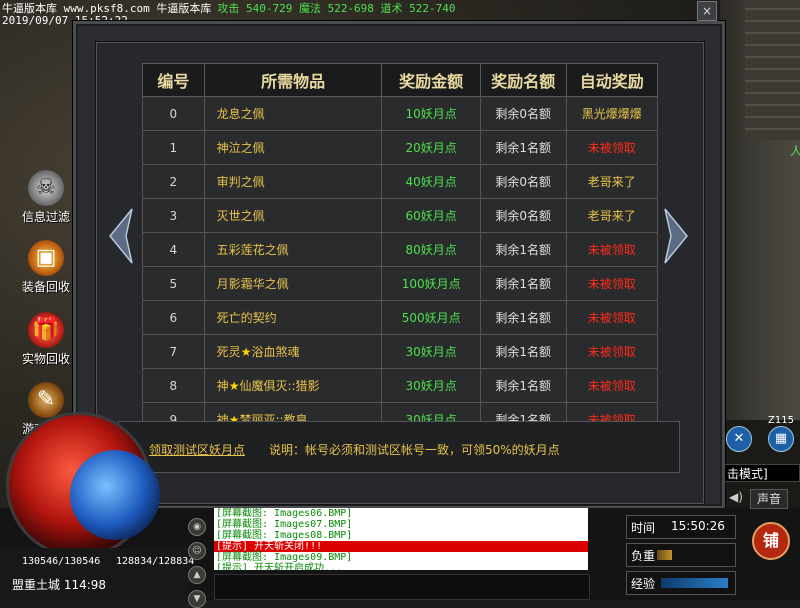 This screenshot has width=800, height=608. Describe the element at coordinates (115, 495) in the screenshot. I see `mp-orb` at that location.